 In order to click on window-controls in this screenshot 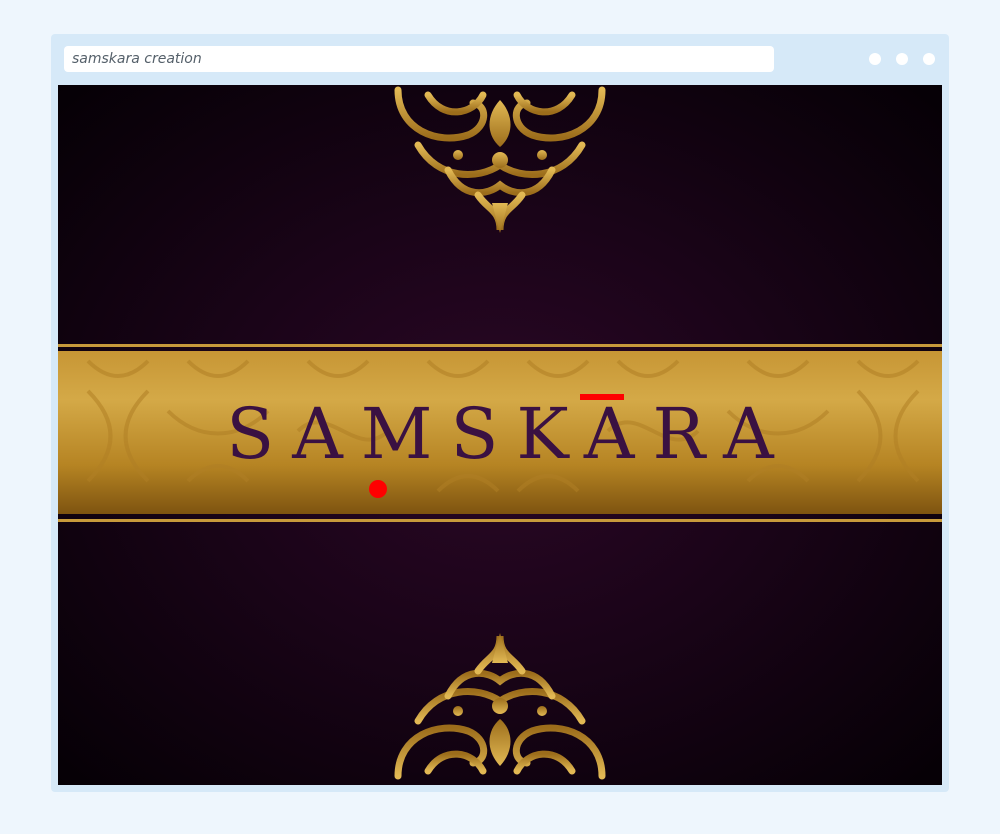, I will do `click(902, 59)`.